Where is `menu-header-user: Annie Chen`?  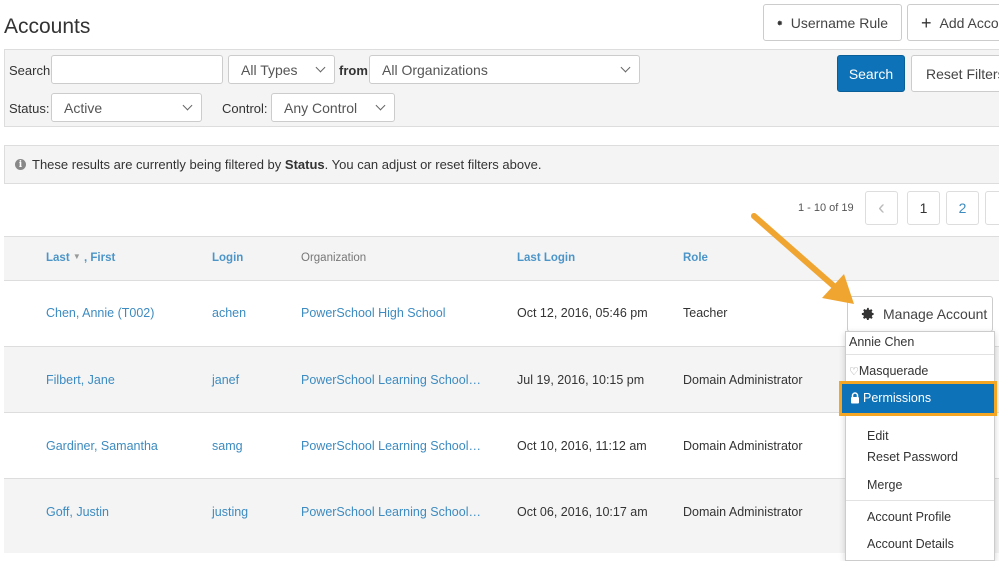 menu-header-user: Annie Chen is located at coordinates (882, 342).